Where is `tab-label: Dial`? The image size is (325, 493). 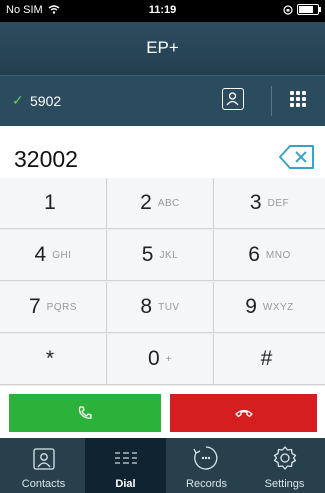
tab-label: Dial is located at coordinates (125, 484).